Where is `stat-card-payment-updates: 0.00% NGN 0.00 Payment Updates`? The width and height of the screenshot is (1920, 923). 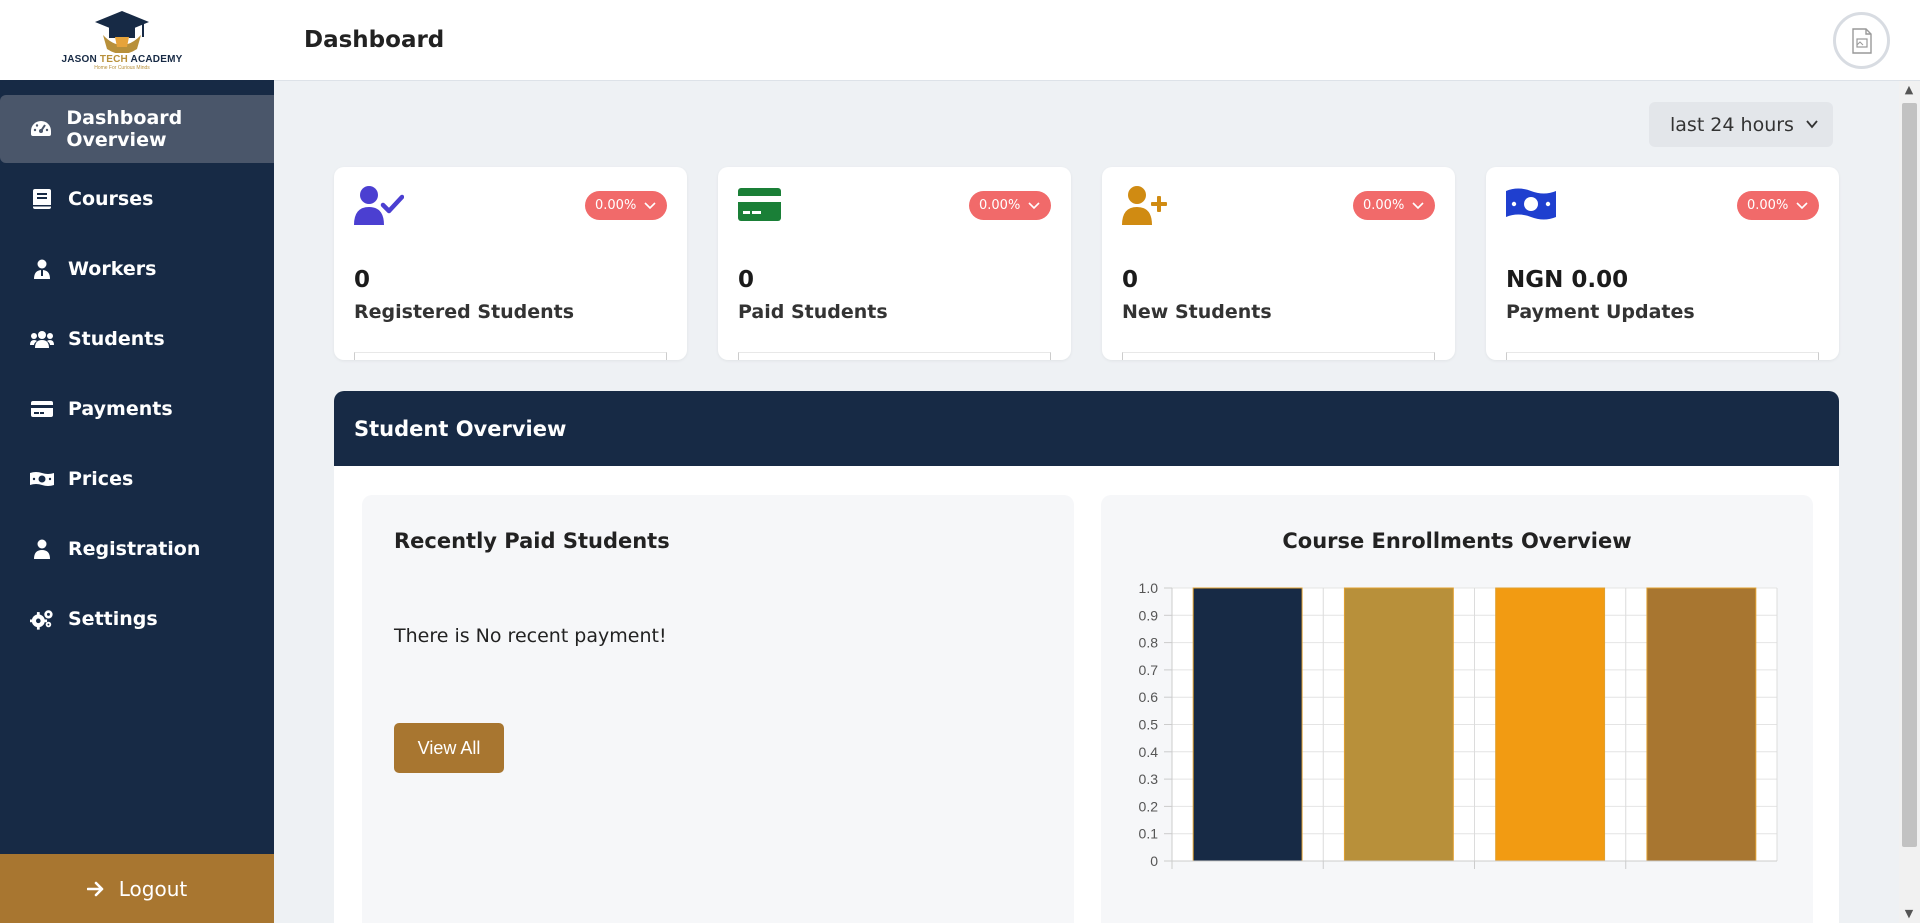
stat-card-payment-updates: 0.00% NGN 0.00 Payment Updates is located at coordinates (1662, 263).